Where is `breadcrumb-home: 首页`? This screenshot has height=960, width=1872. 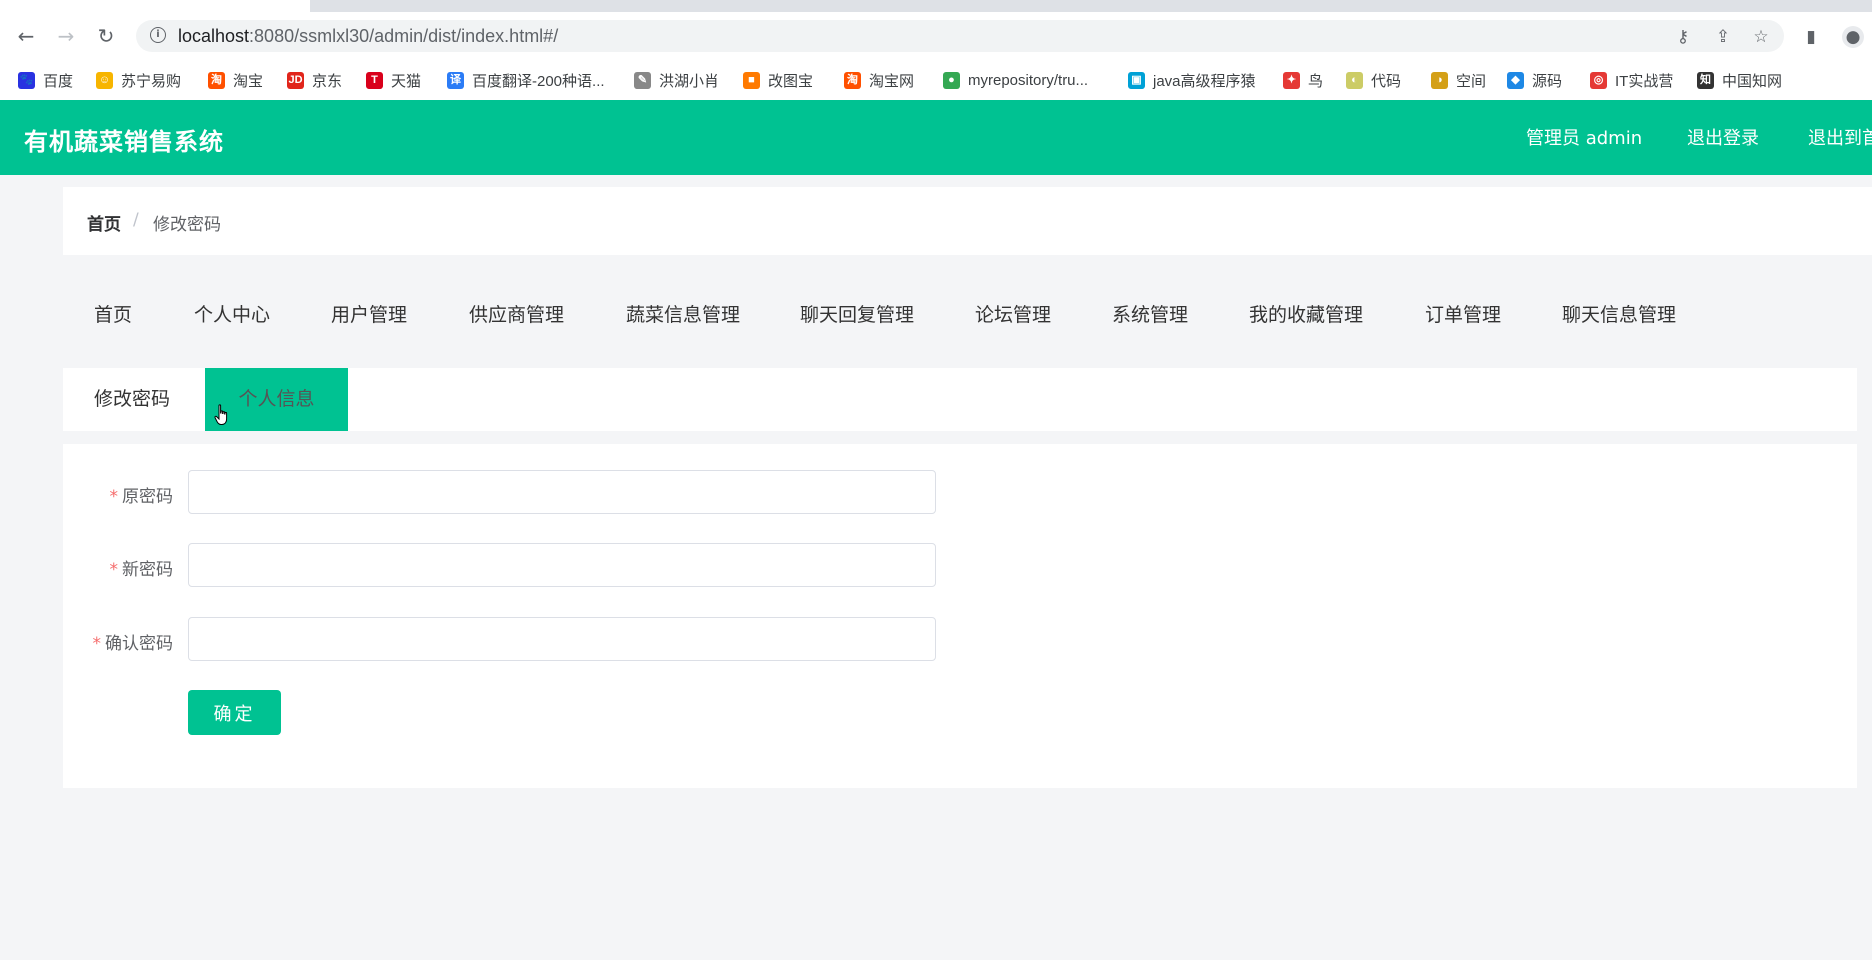 breadcrumb-home: 首页 is located at coordinates (104, 222).